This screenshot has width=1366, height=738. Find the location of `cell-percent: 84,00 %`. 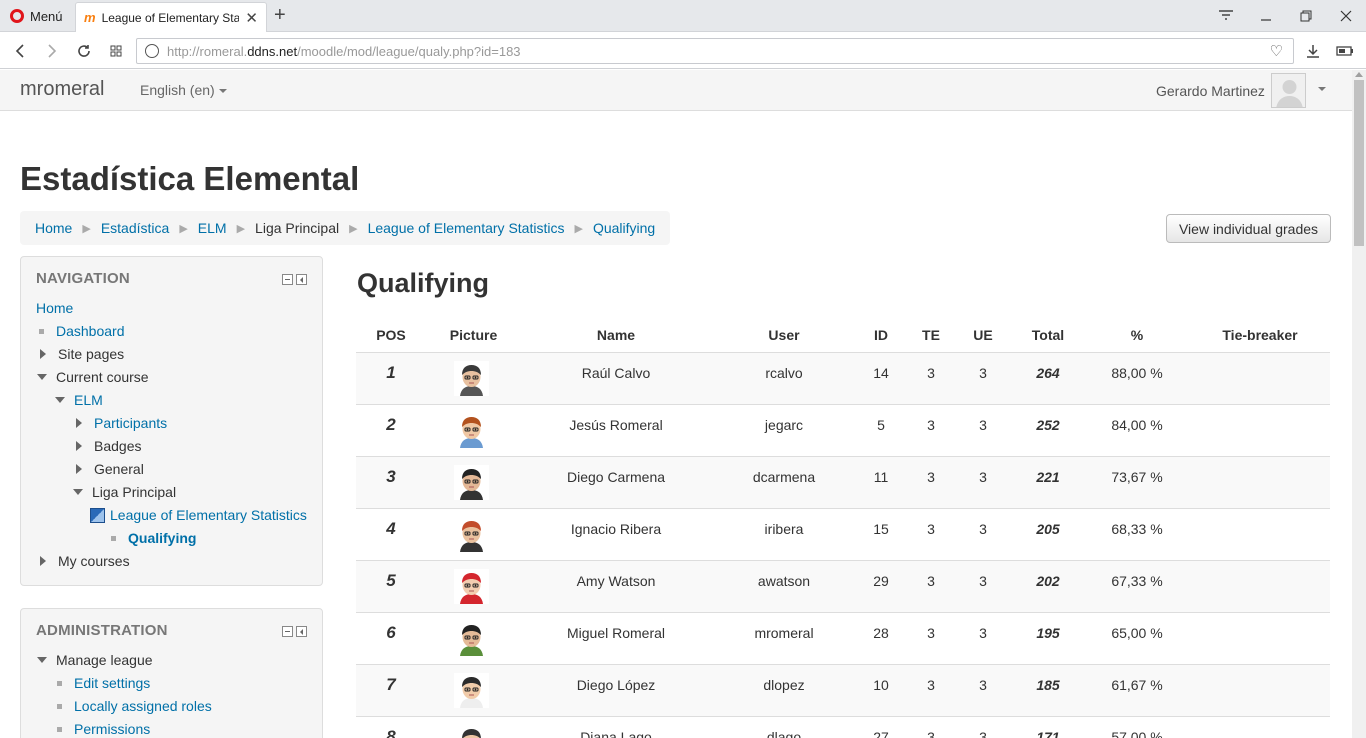

cell-percent: 84,00 % is located at coordinates (1137, 425).